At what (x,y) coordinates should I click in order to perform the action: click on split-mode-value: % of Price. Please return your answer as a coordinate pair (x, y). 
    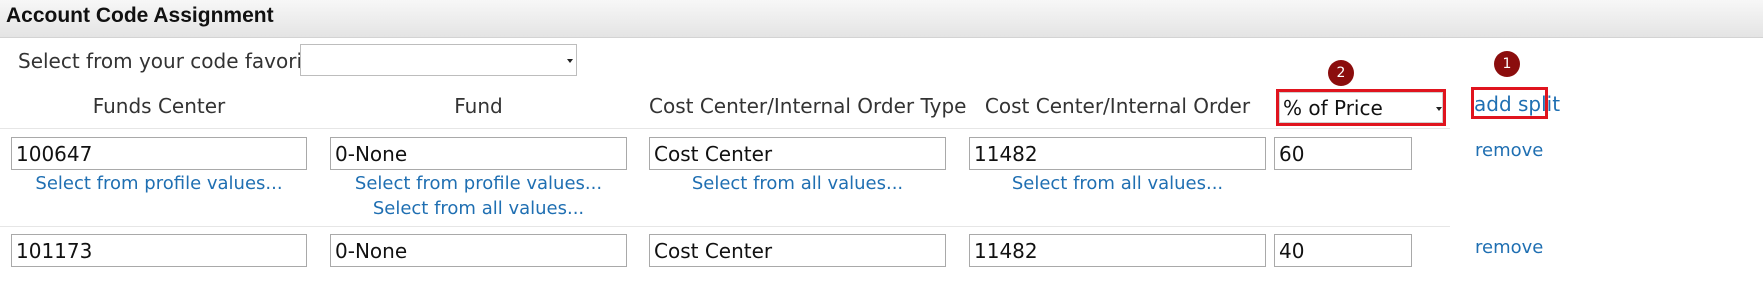
    Looking at the image, I should click on (1333, 108).